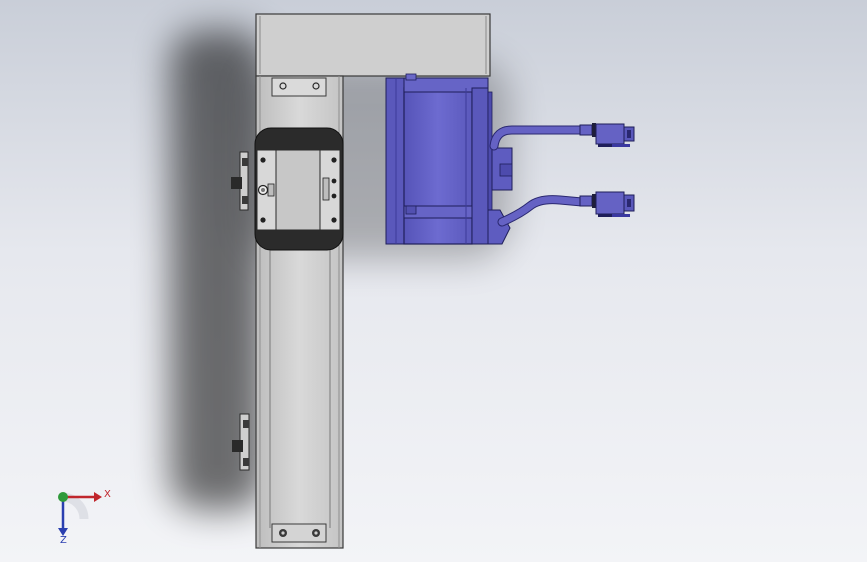  Describe the element at coordinates (373, 45) in the screenshot. I see `top-bracket` at that location.